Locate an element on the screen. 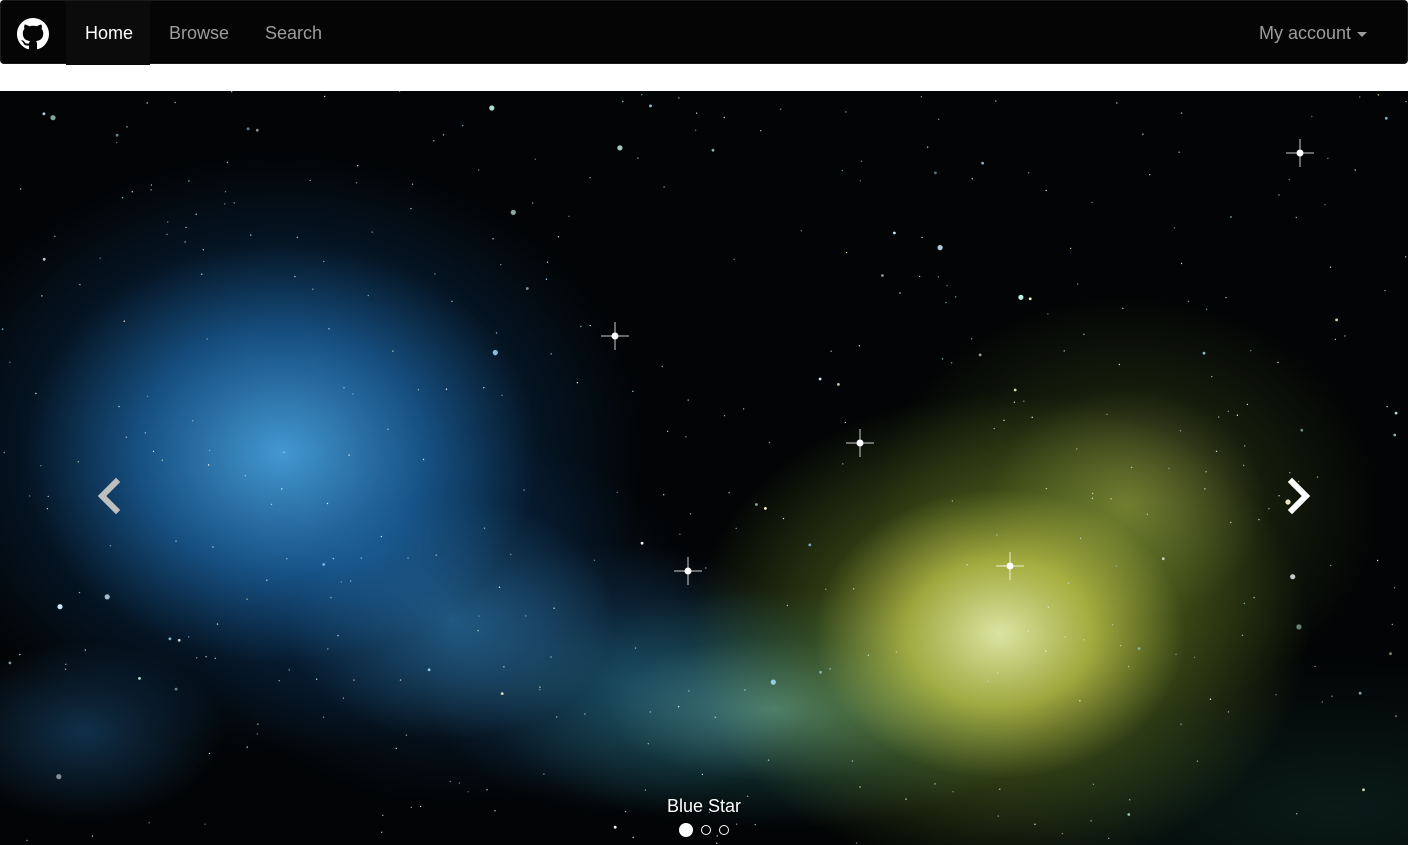 The width and height of the screenshot is (1410, 845). caret-down-icon is located at coordinates (1362, 34).